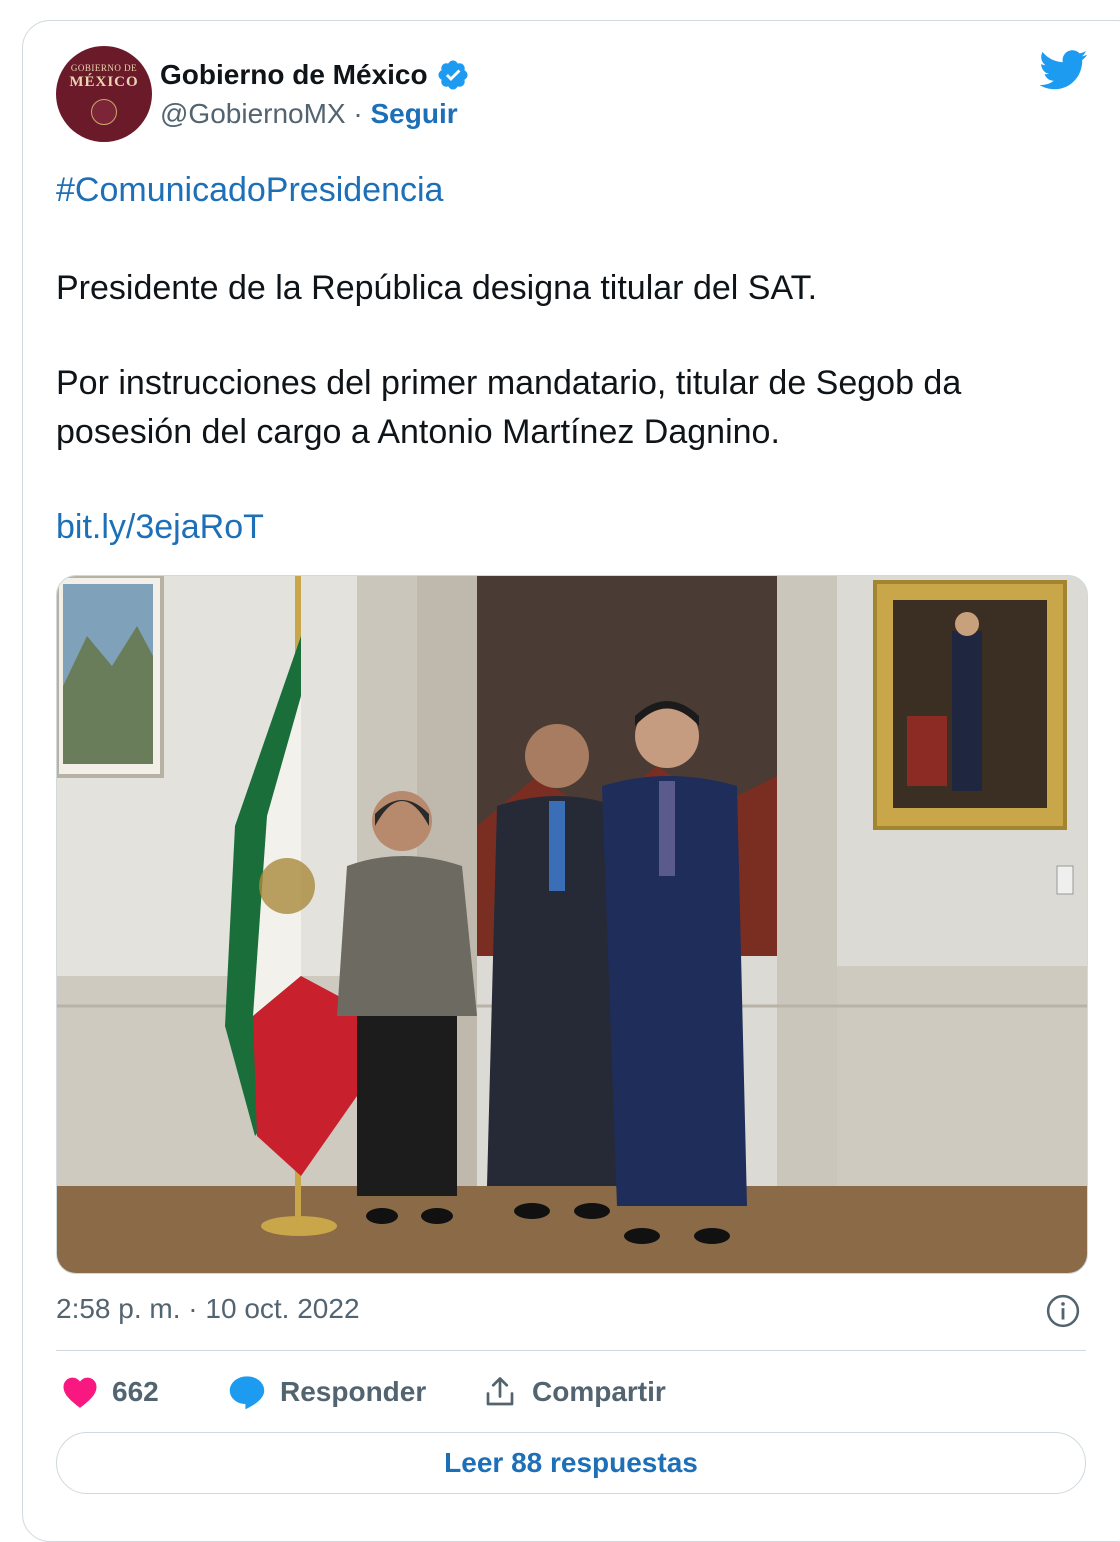 This screenshot has height=1542, width=1120. What do you see at coordinates (500, 1391) in the screenshot?
I see `share-icon` at bounding box center [500, 1391].